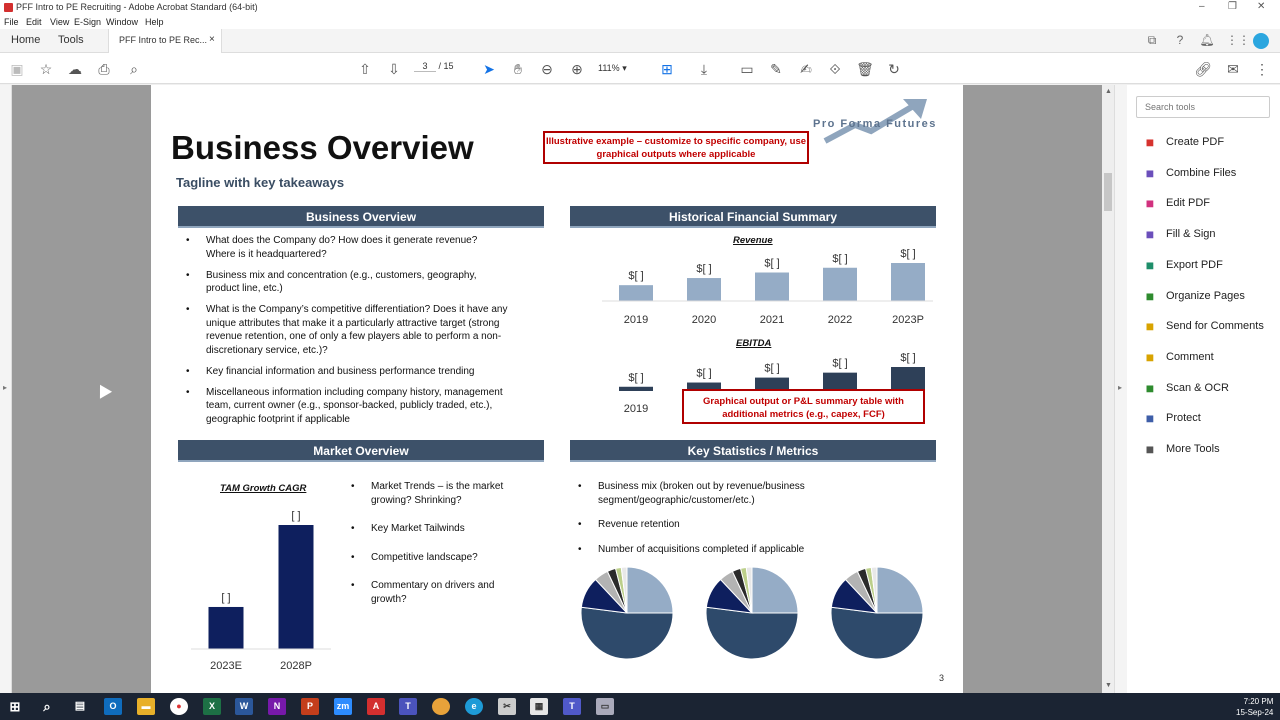 This screenshot has width=1280, height=720. What do you see at coordinates (1203, 418) in the screenshot?
I see `tool-item: ■ Protect` at bounding box center [1203, 418].